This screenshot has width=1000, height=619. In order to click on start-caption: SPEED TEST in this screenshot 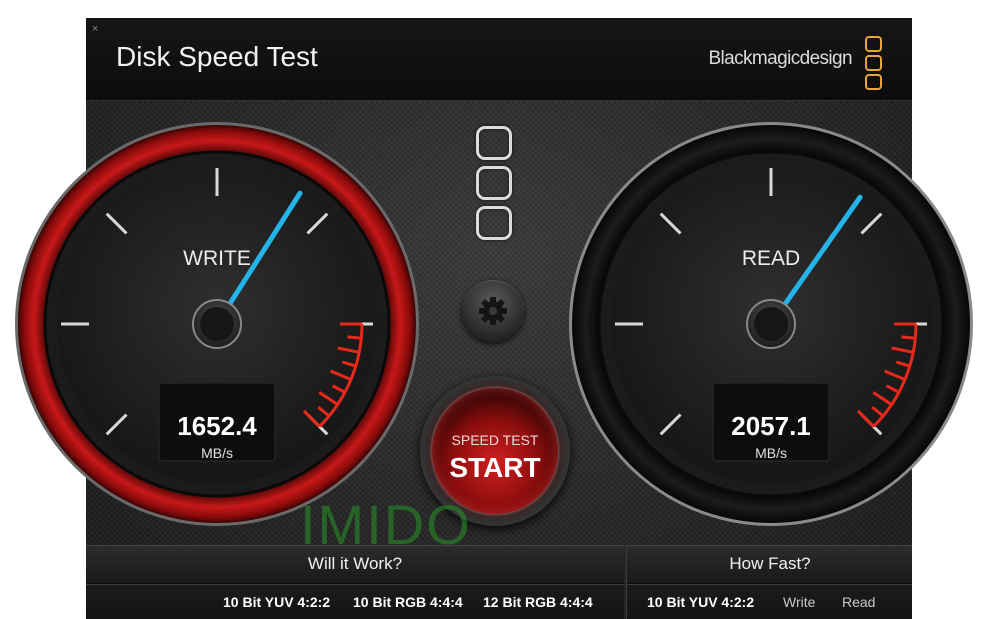, I will do `click(495, 440)`.